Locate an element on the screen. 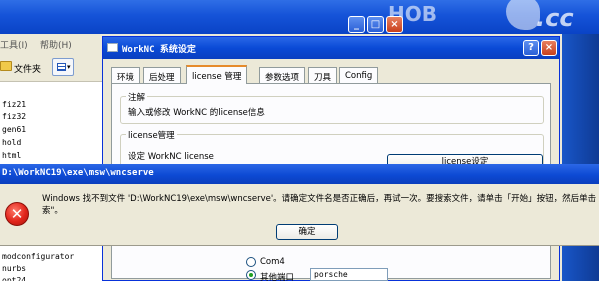 This screenshot has width=599, height=281. error-dialog-titlebar: D:\WorkNC19\exe\msw\wncserve is located at coordinates (299, 174).